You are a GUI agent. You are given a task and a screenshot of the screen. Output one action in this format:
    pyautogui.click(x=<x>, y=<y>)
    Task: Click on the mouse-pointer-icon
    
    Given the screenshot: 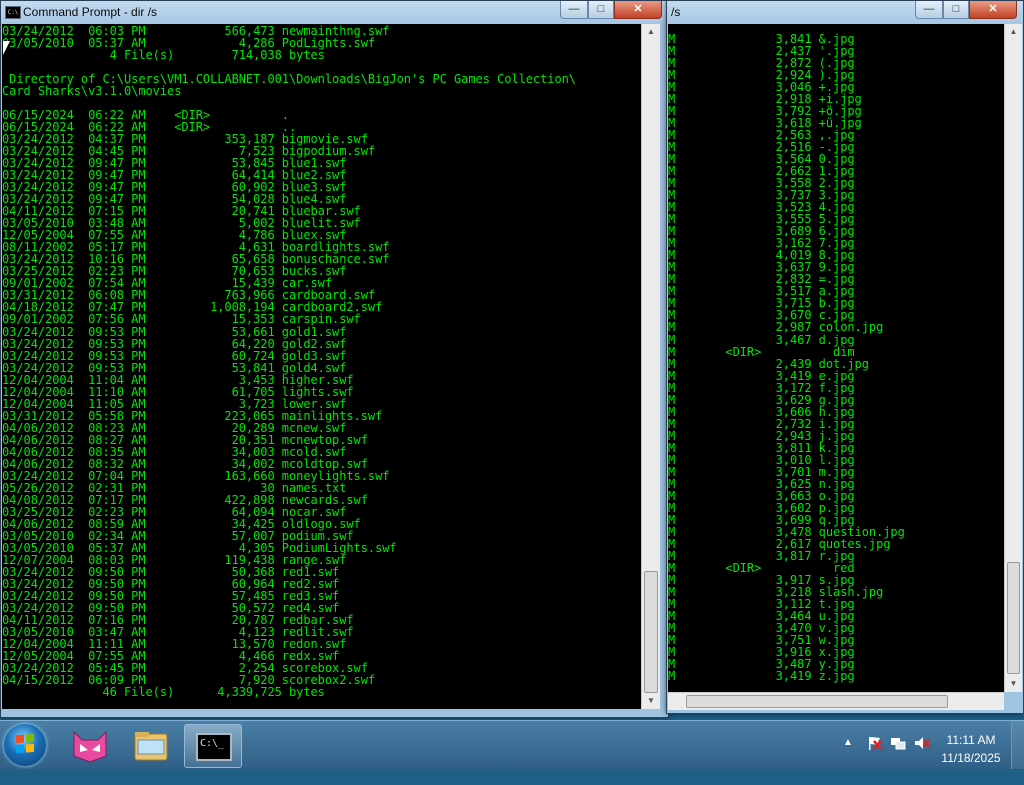 What is the action you would take?
    pyautogui.click(x=6, y=48)
    